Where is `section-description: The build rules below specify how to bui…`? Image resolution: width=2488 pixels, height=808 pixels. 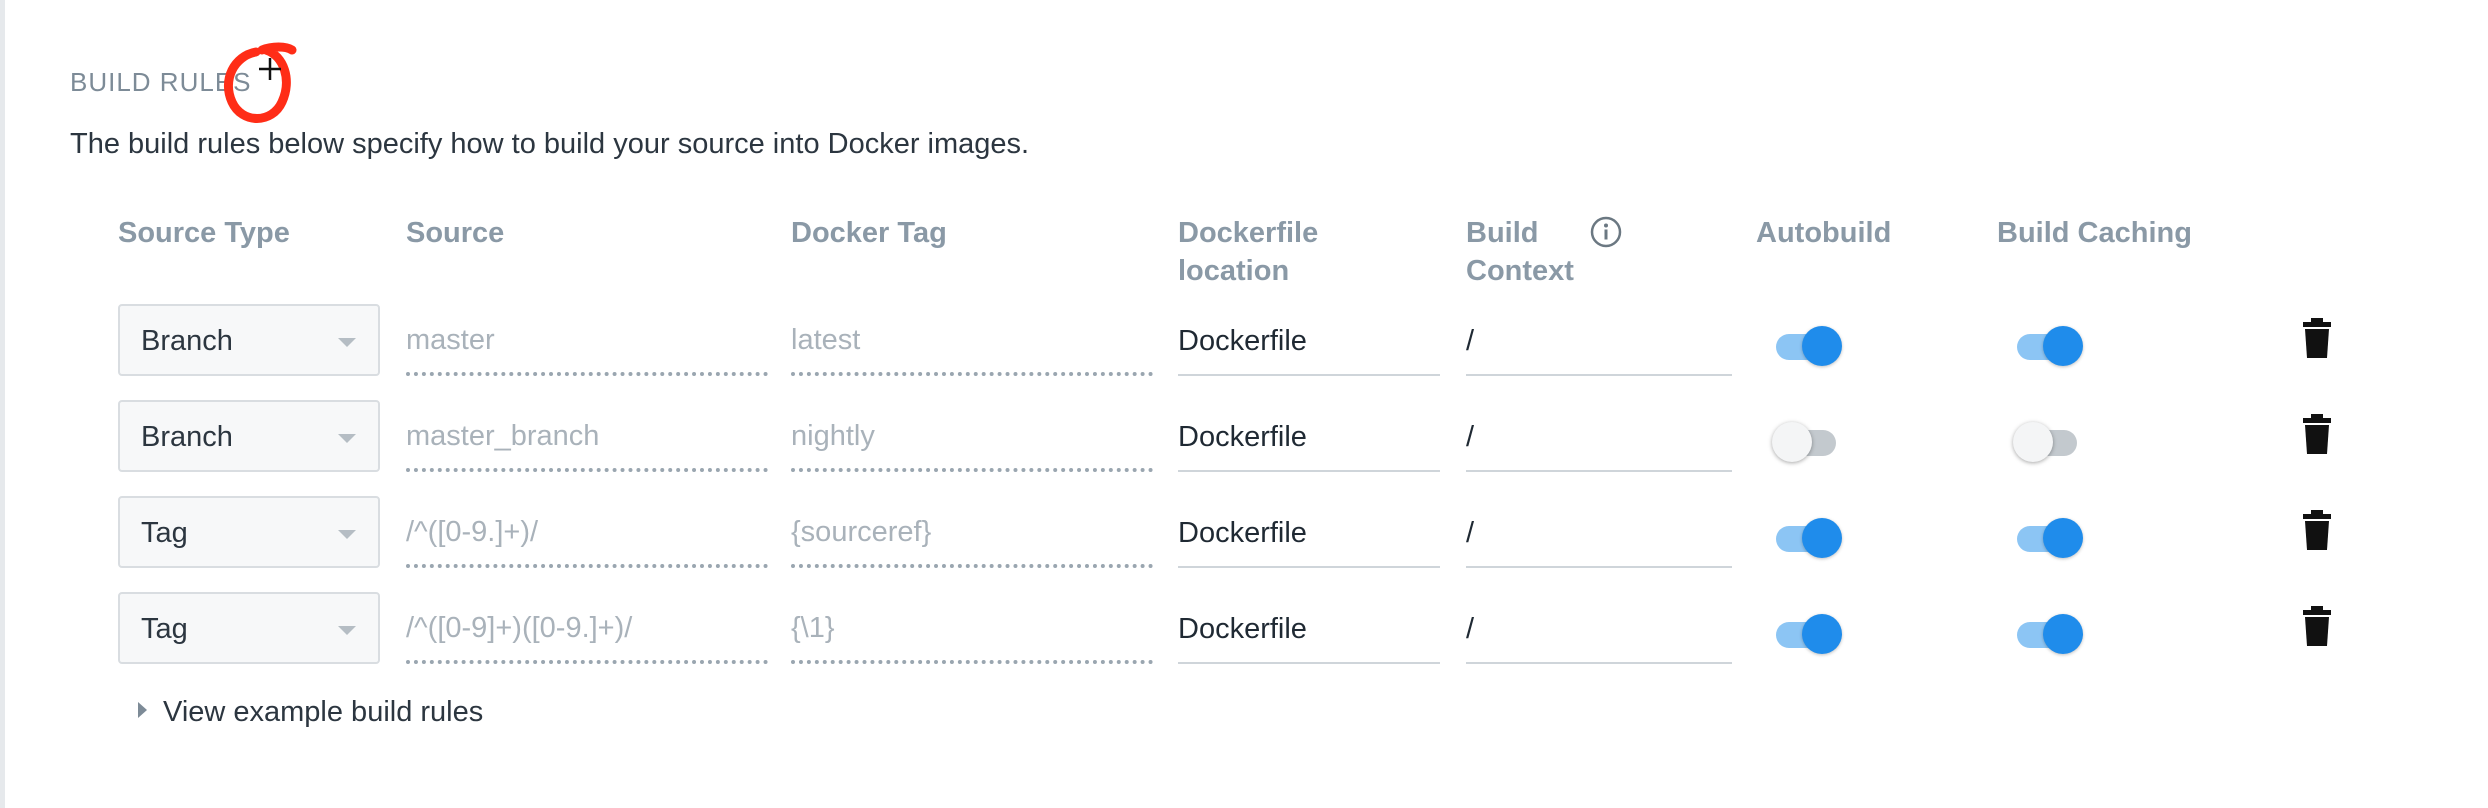
section-description: The build rules below specify how to bui… is located at coordinates (550, 144).